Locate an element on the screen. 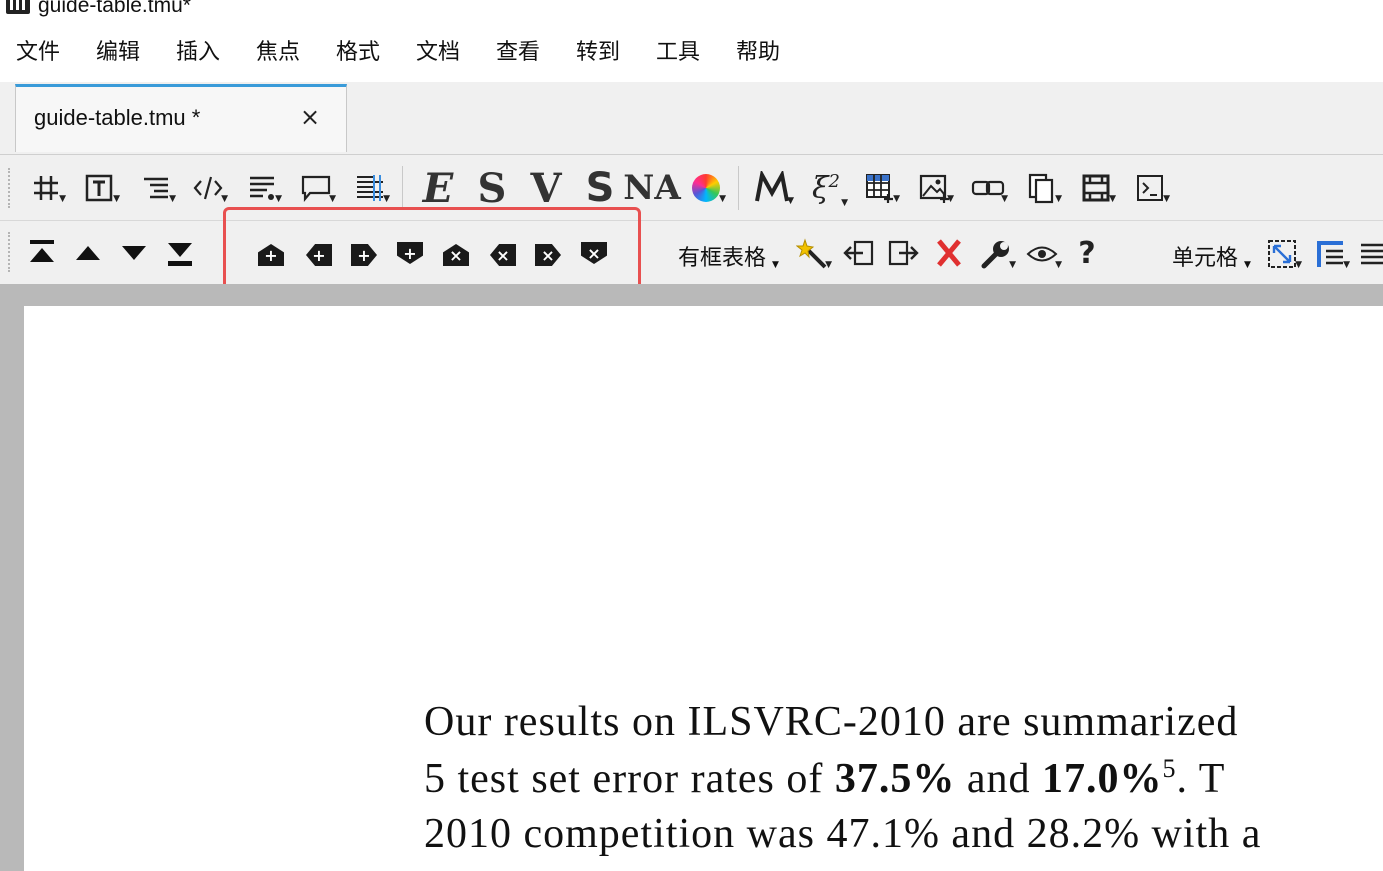 Image resolution: width=1383 pixels, height=871 pixels. menu-document: 文档 is located at coordinates (438, 50).